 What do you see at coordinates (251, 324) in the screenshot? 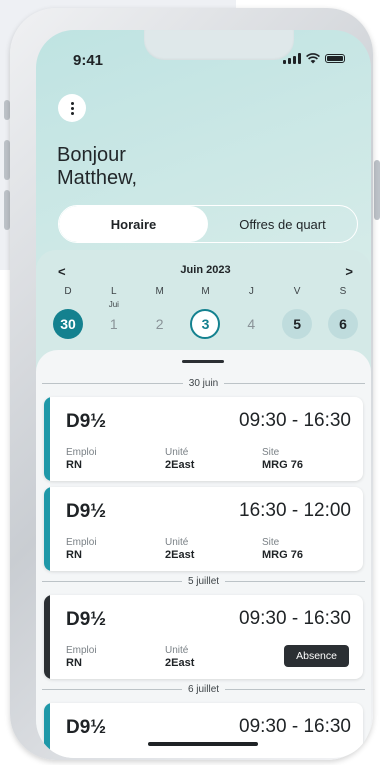
I see `day-number: 4` at bounding box center [251, 324].